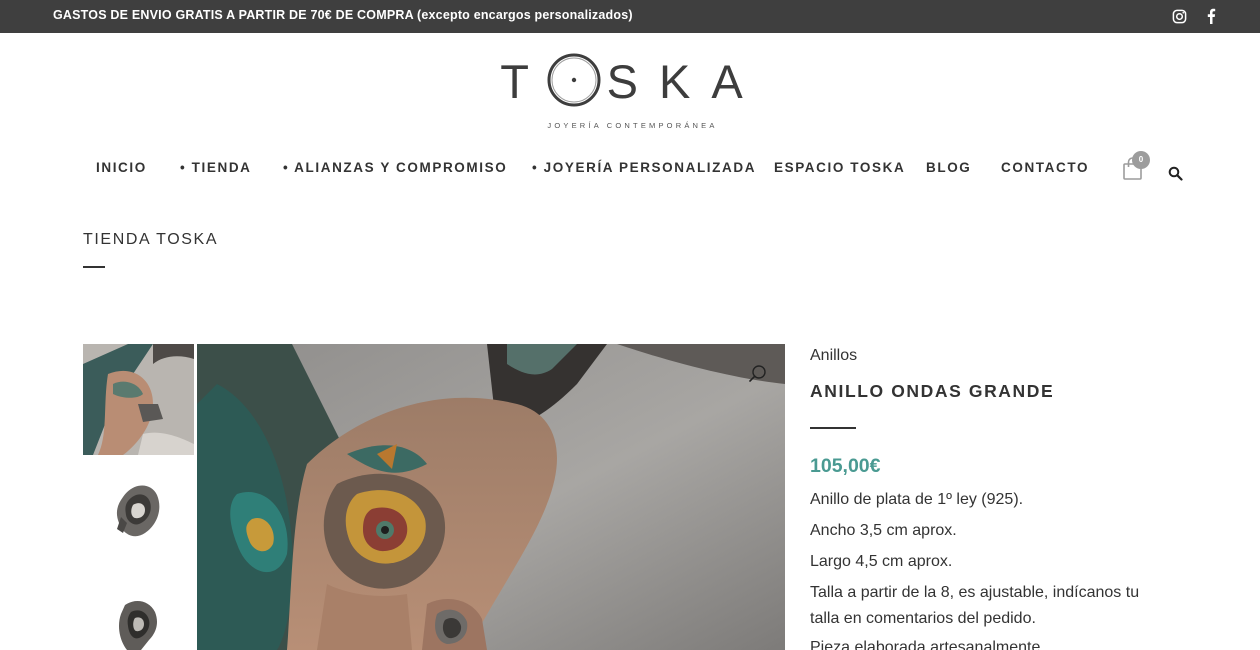  I want to click on page-title: TIENDA TOSKA, so click(151, 239).